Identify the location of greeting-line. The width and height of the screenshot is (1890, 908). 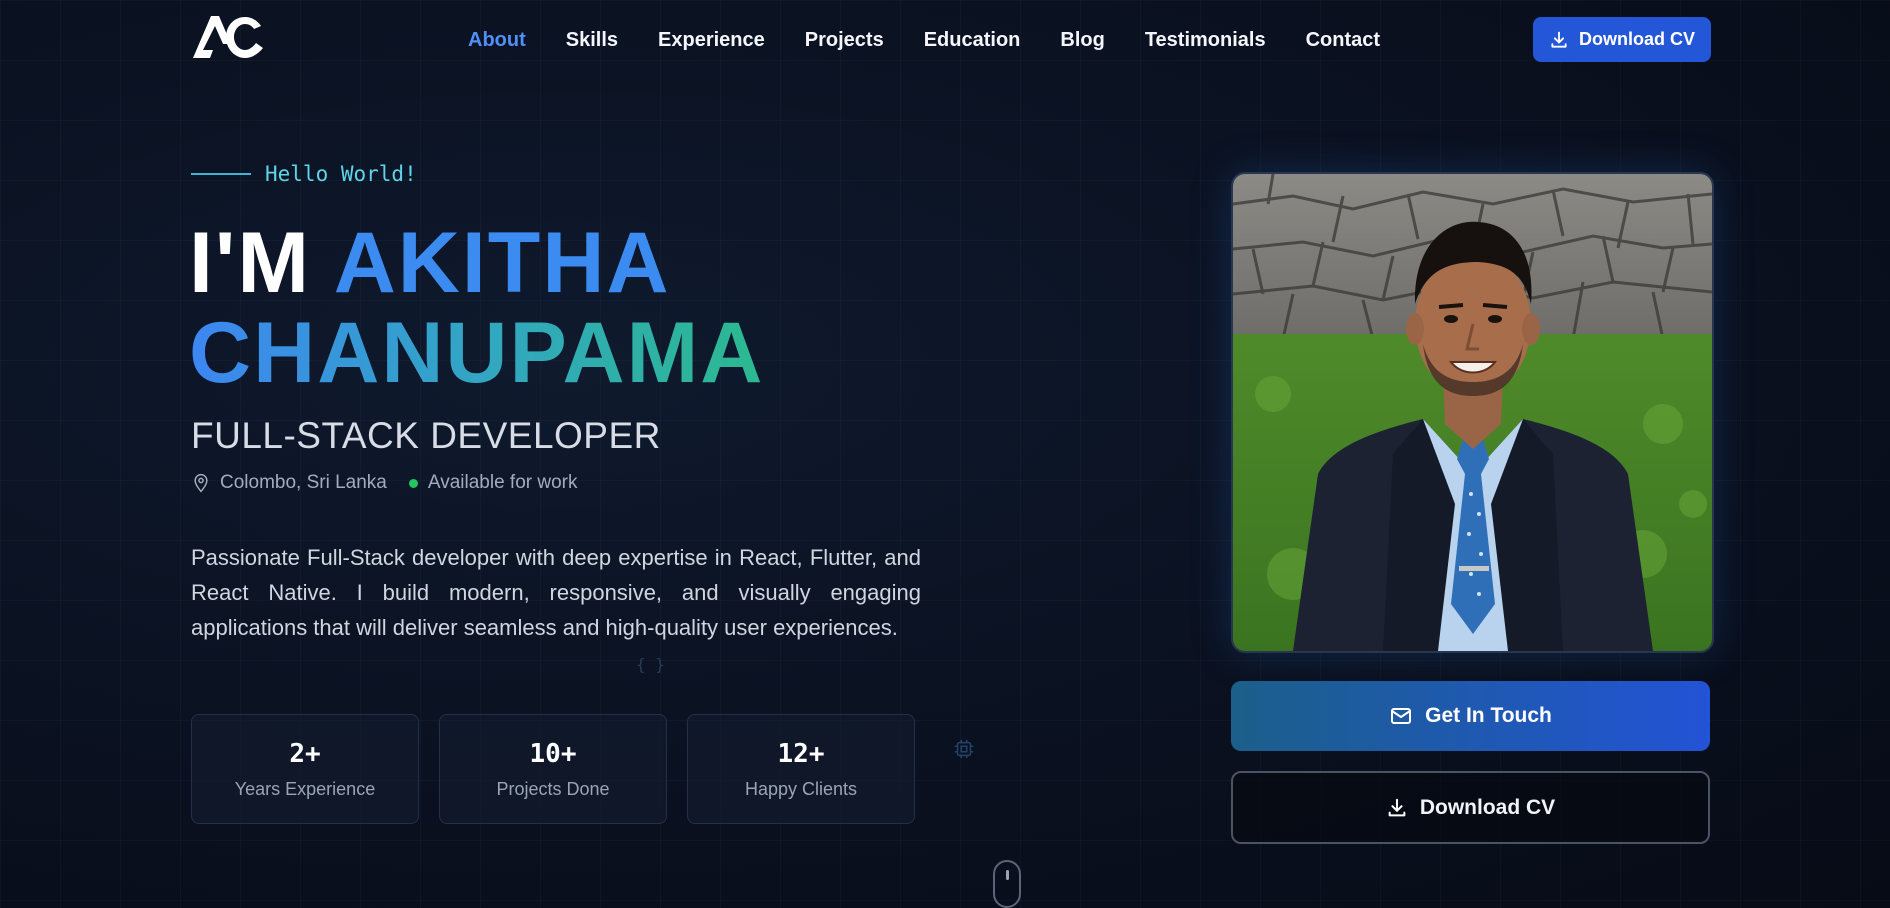
(221, 174).